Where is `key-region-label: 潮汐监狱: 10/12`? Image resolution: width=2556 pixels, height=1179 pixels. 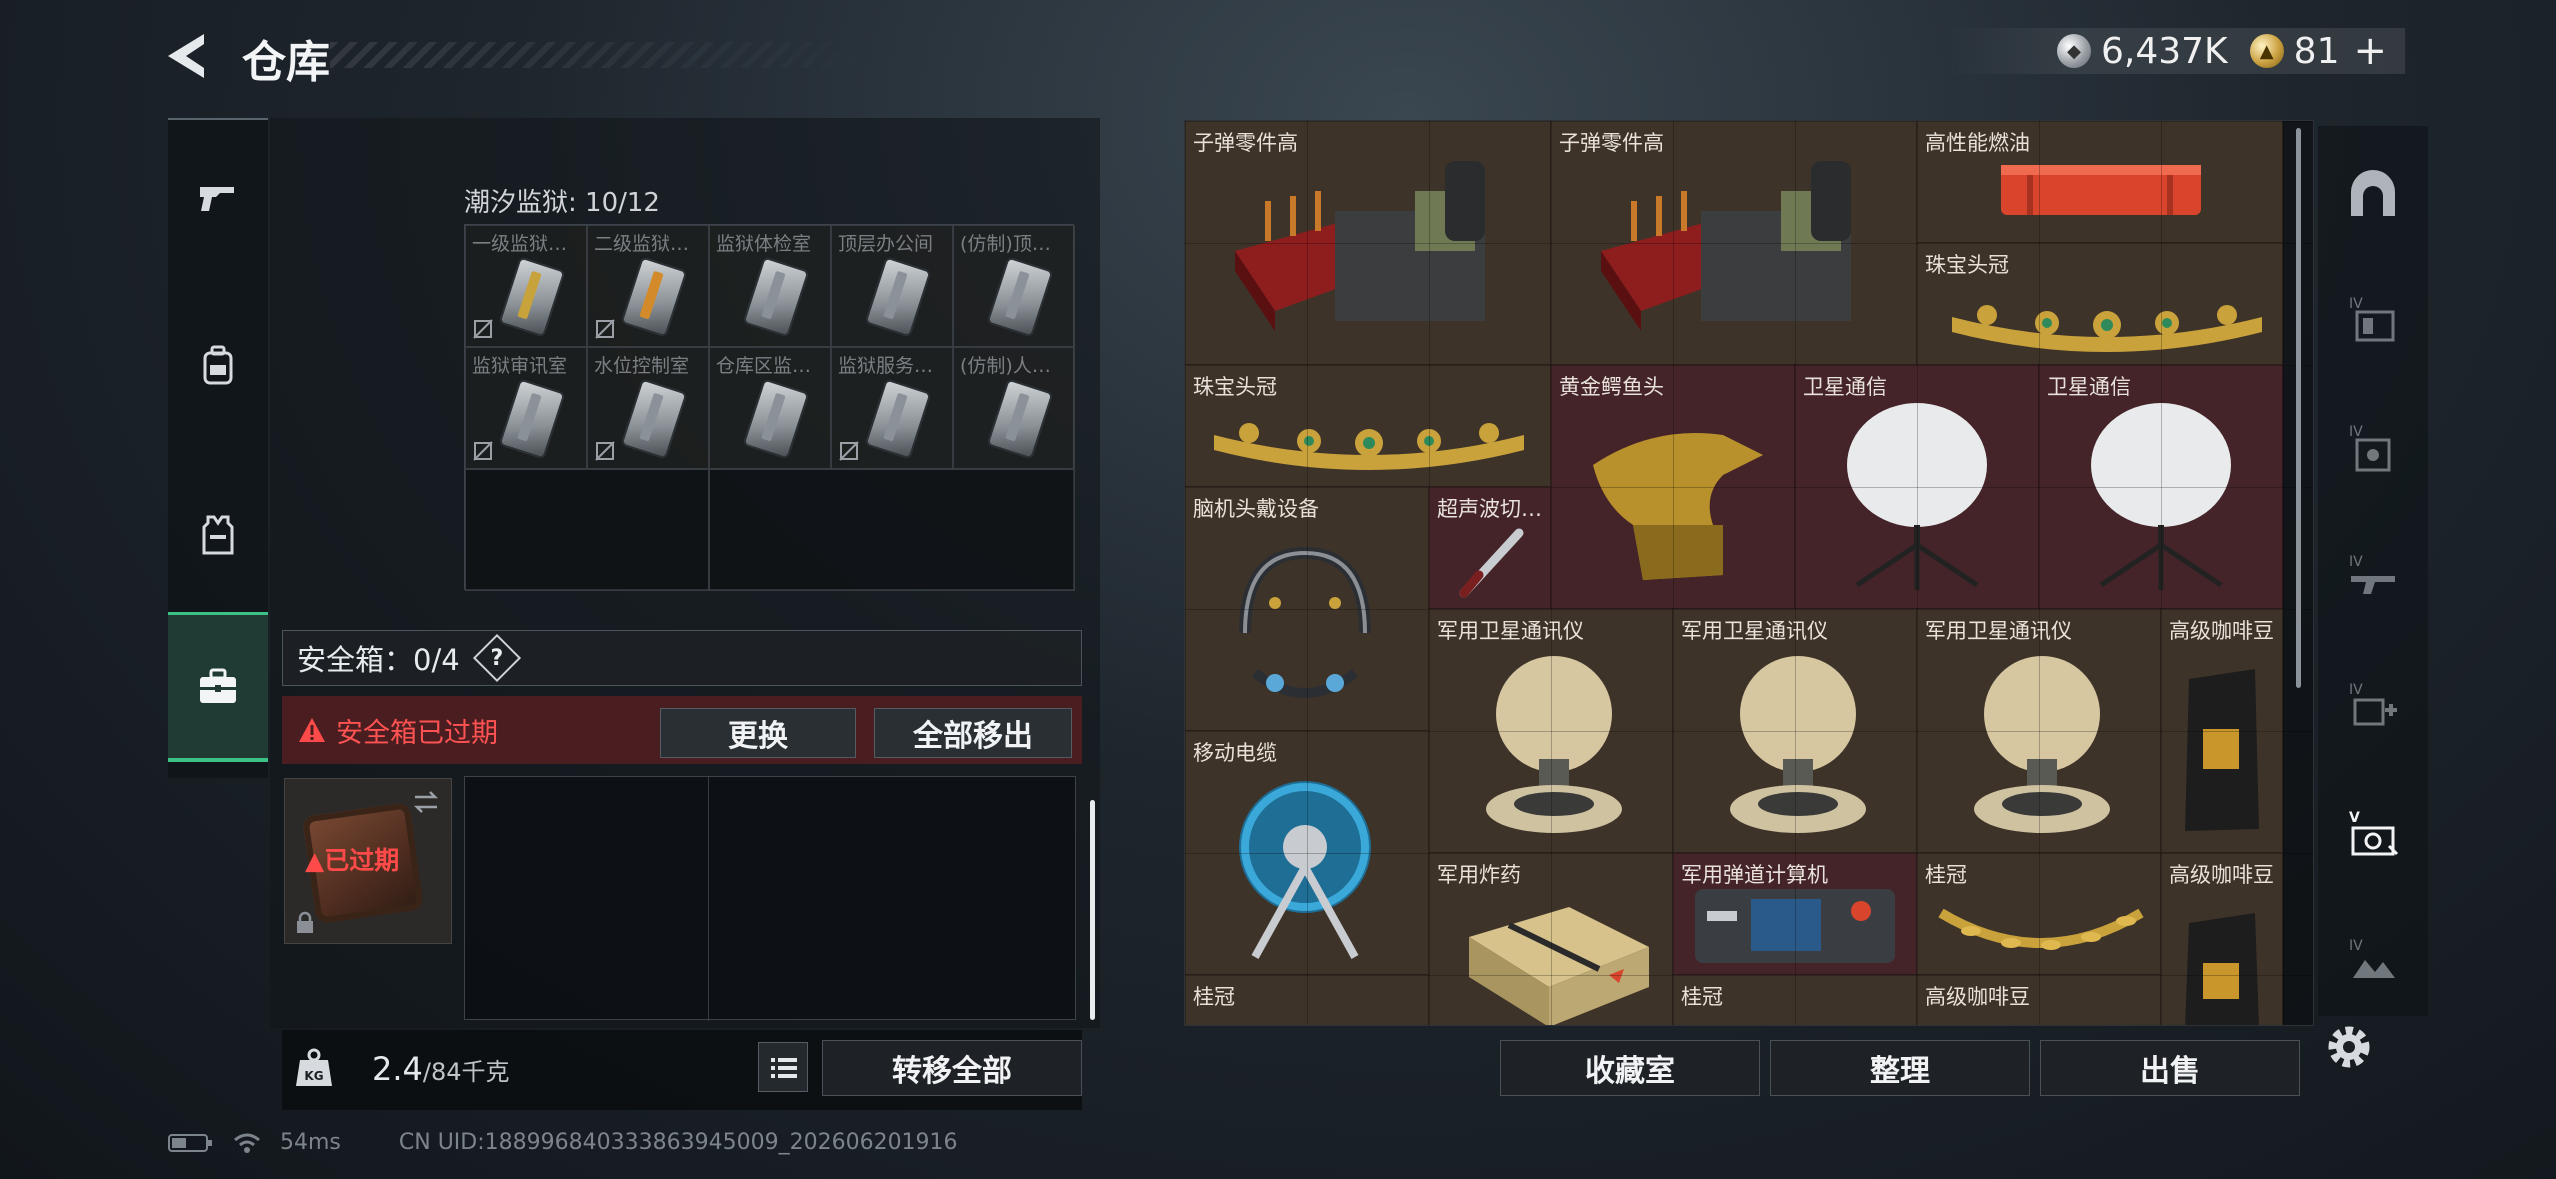
key-region-label: 潮汐监狱: 10/12 is located at coordinates (562, 203).